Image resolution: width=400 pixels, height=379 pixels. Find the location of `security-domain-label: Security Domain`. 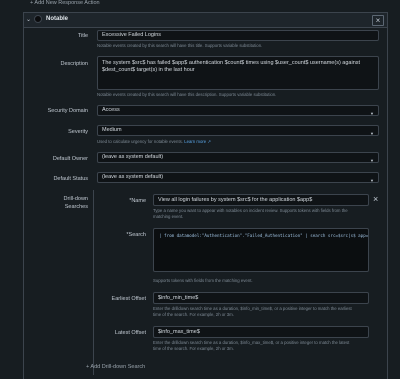

security-domain-label: Security Domain is located at coordinates (67, 111).